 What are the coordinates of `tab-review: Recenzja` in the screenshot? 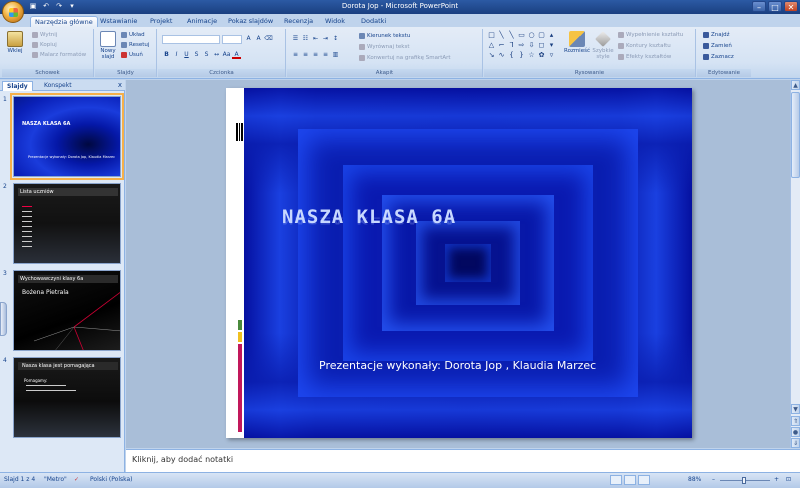 It's located at (298, 21).